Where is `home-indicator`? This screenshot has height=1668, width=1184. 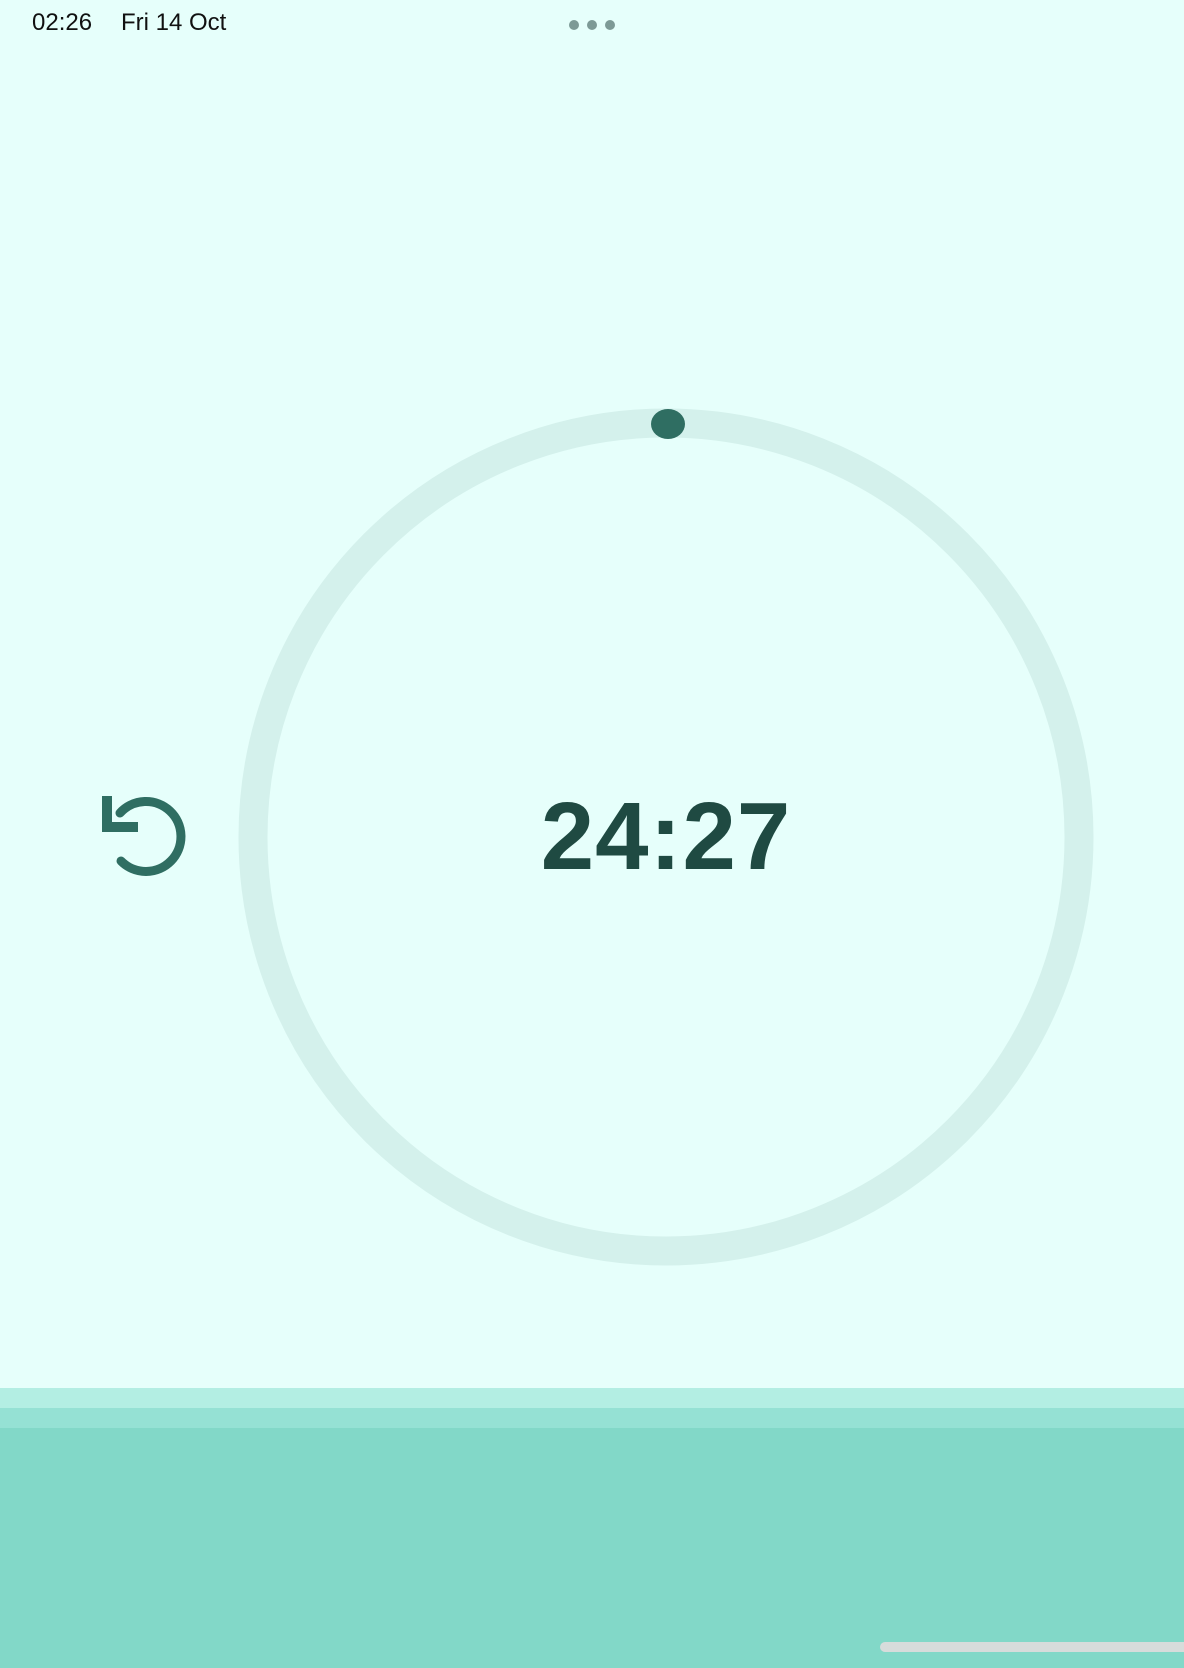
home-indicator is located at coordinates (1032, 1647).